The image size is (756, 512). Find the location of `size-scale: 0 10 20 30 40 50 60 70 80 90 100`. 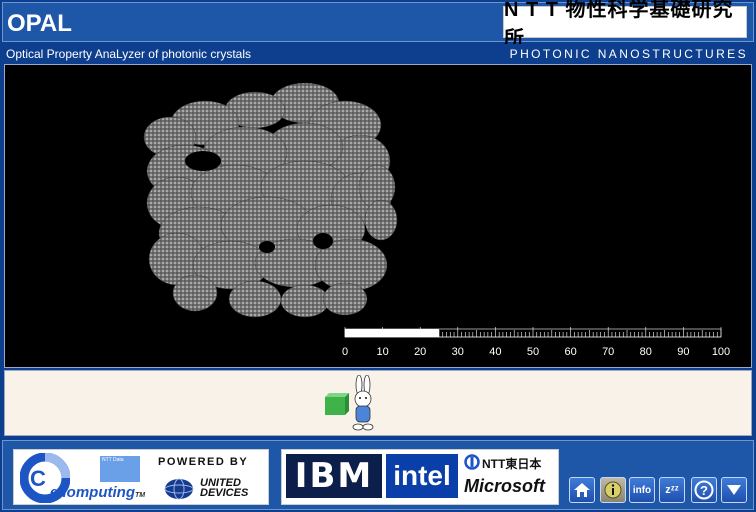

size-scale: 0 10 20 30 40 50 60 70 80 90 100 is located at coordinates (536, 342).